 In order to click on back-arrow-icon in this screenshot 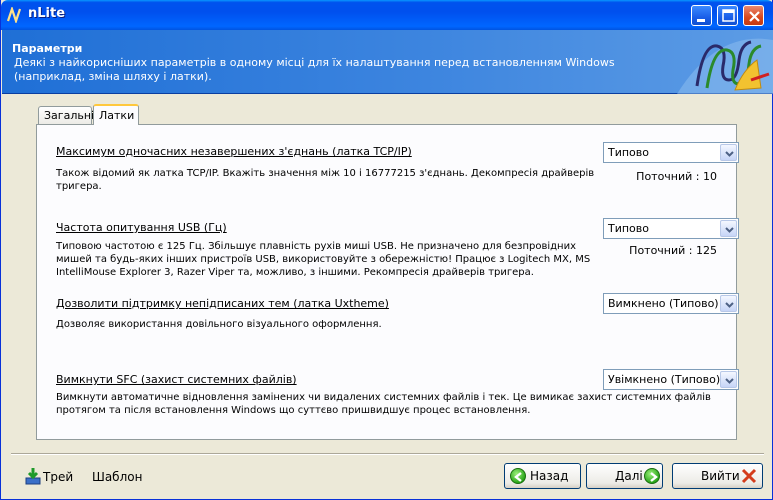, I will do `click(518, 476)`.